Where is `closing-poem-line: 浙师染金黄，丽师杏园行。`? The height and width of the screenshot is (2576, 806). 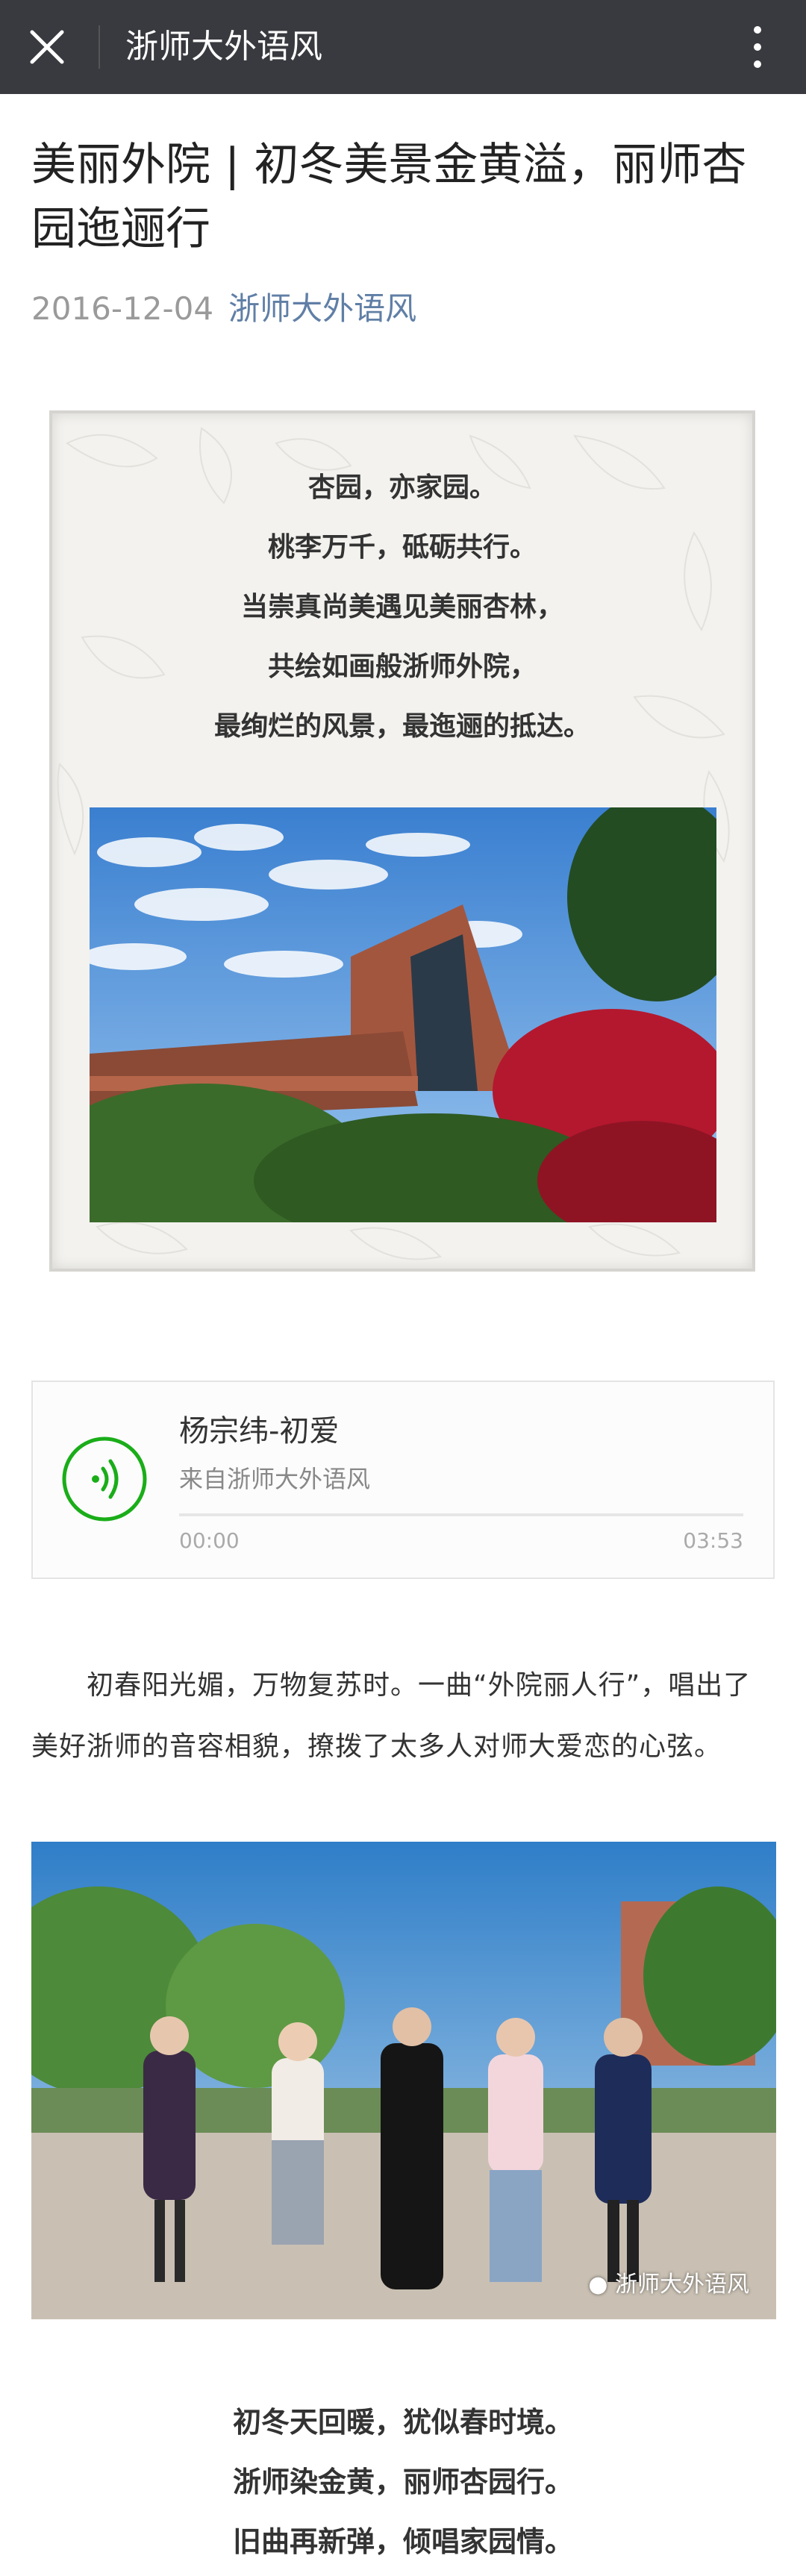
closing-poem-line: 浙师染金黄，丽师杏园行。 is located at coordinates (402, 2482).